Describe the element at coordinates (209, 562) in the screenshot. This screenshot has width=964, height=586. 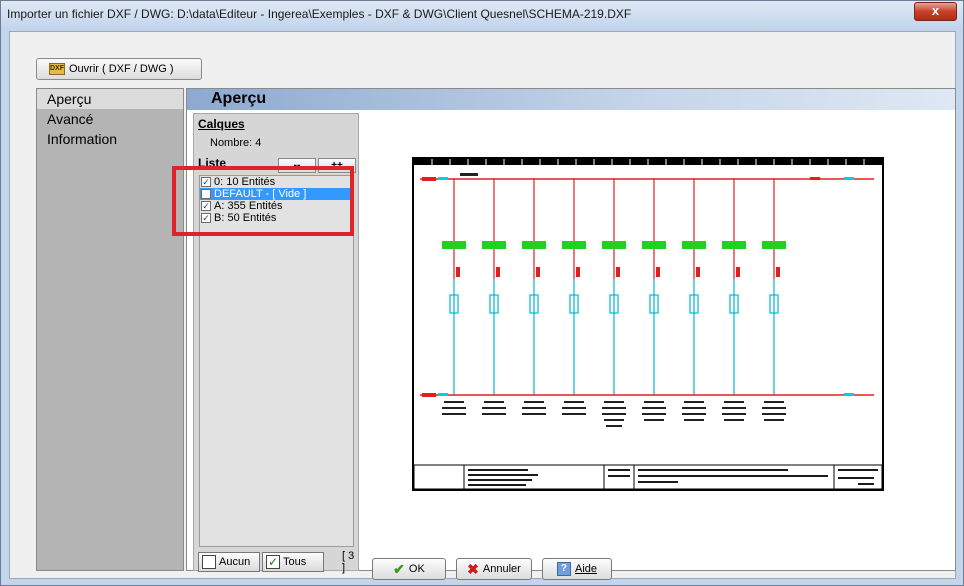
I see `empty-box-icon` at that location.